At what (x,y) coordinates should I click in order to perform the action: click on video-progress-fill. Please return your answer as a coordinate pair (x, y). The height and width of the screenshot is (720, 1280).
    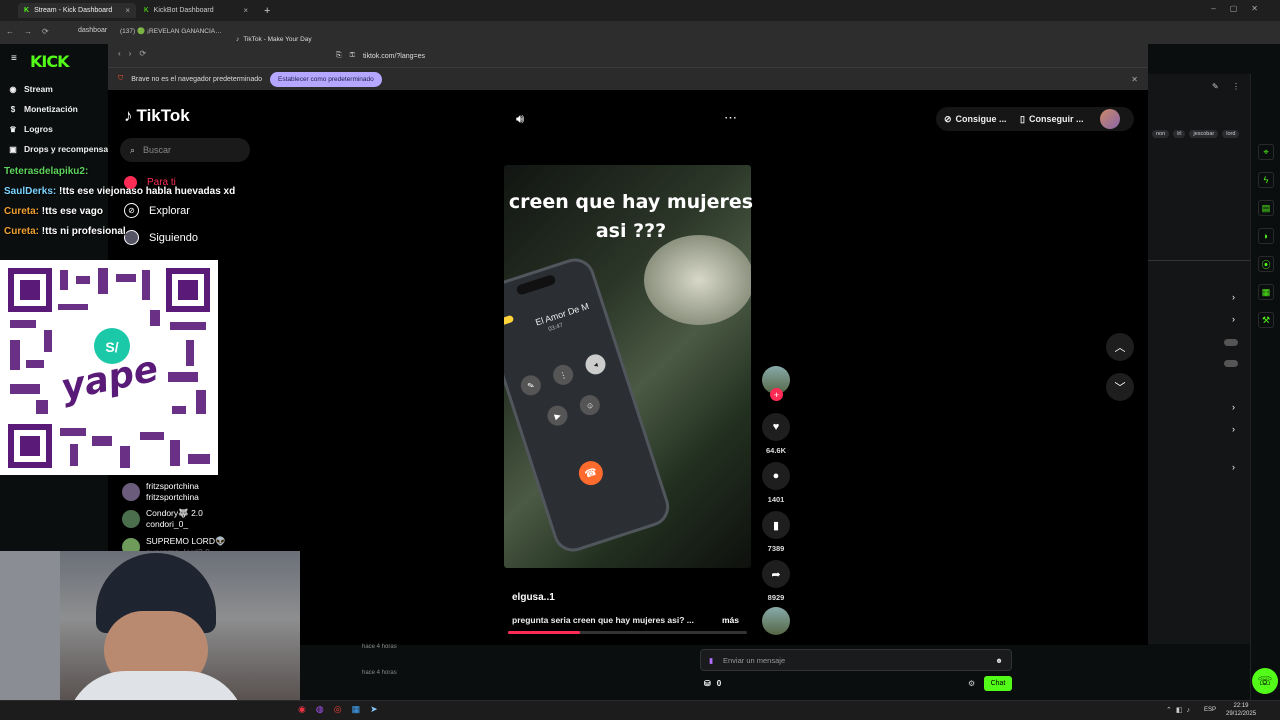
    Looking at the image, I should click on (544, 632).